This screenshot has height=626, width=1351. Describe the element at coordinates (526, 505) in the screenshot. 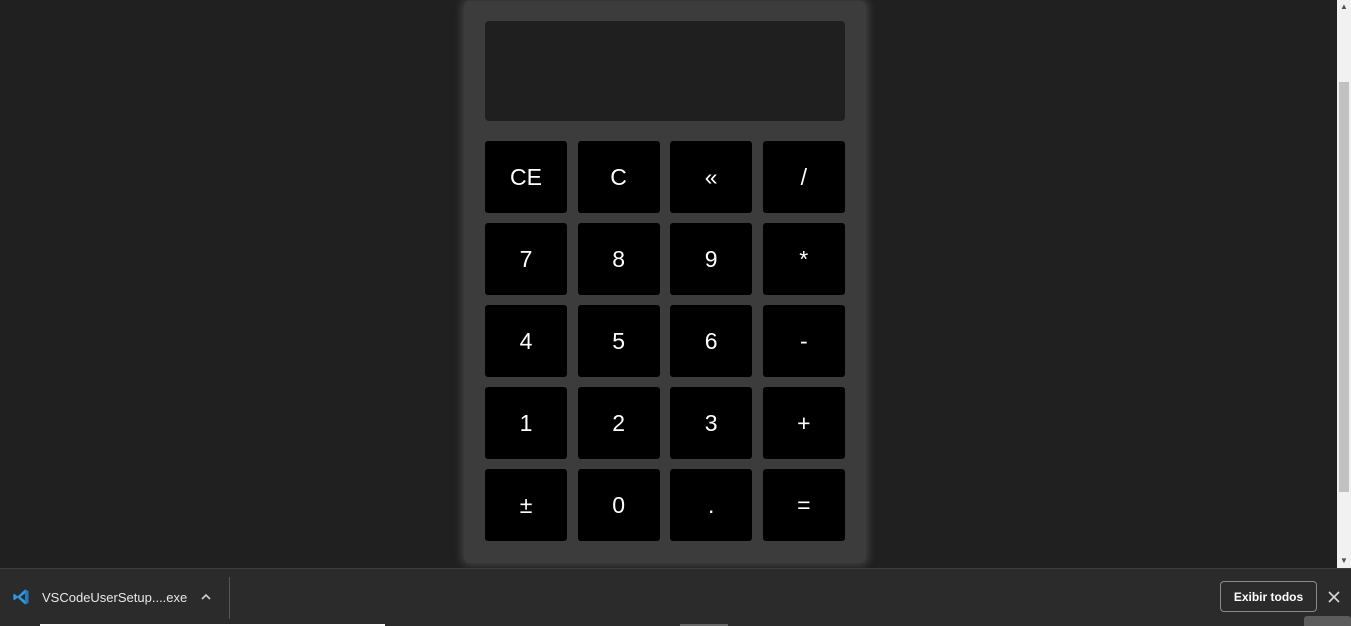

I see `negate-button: ±` at that location.